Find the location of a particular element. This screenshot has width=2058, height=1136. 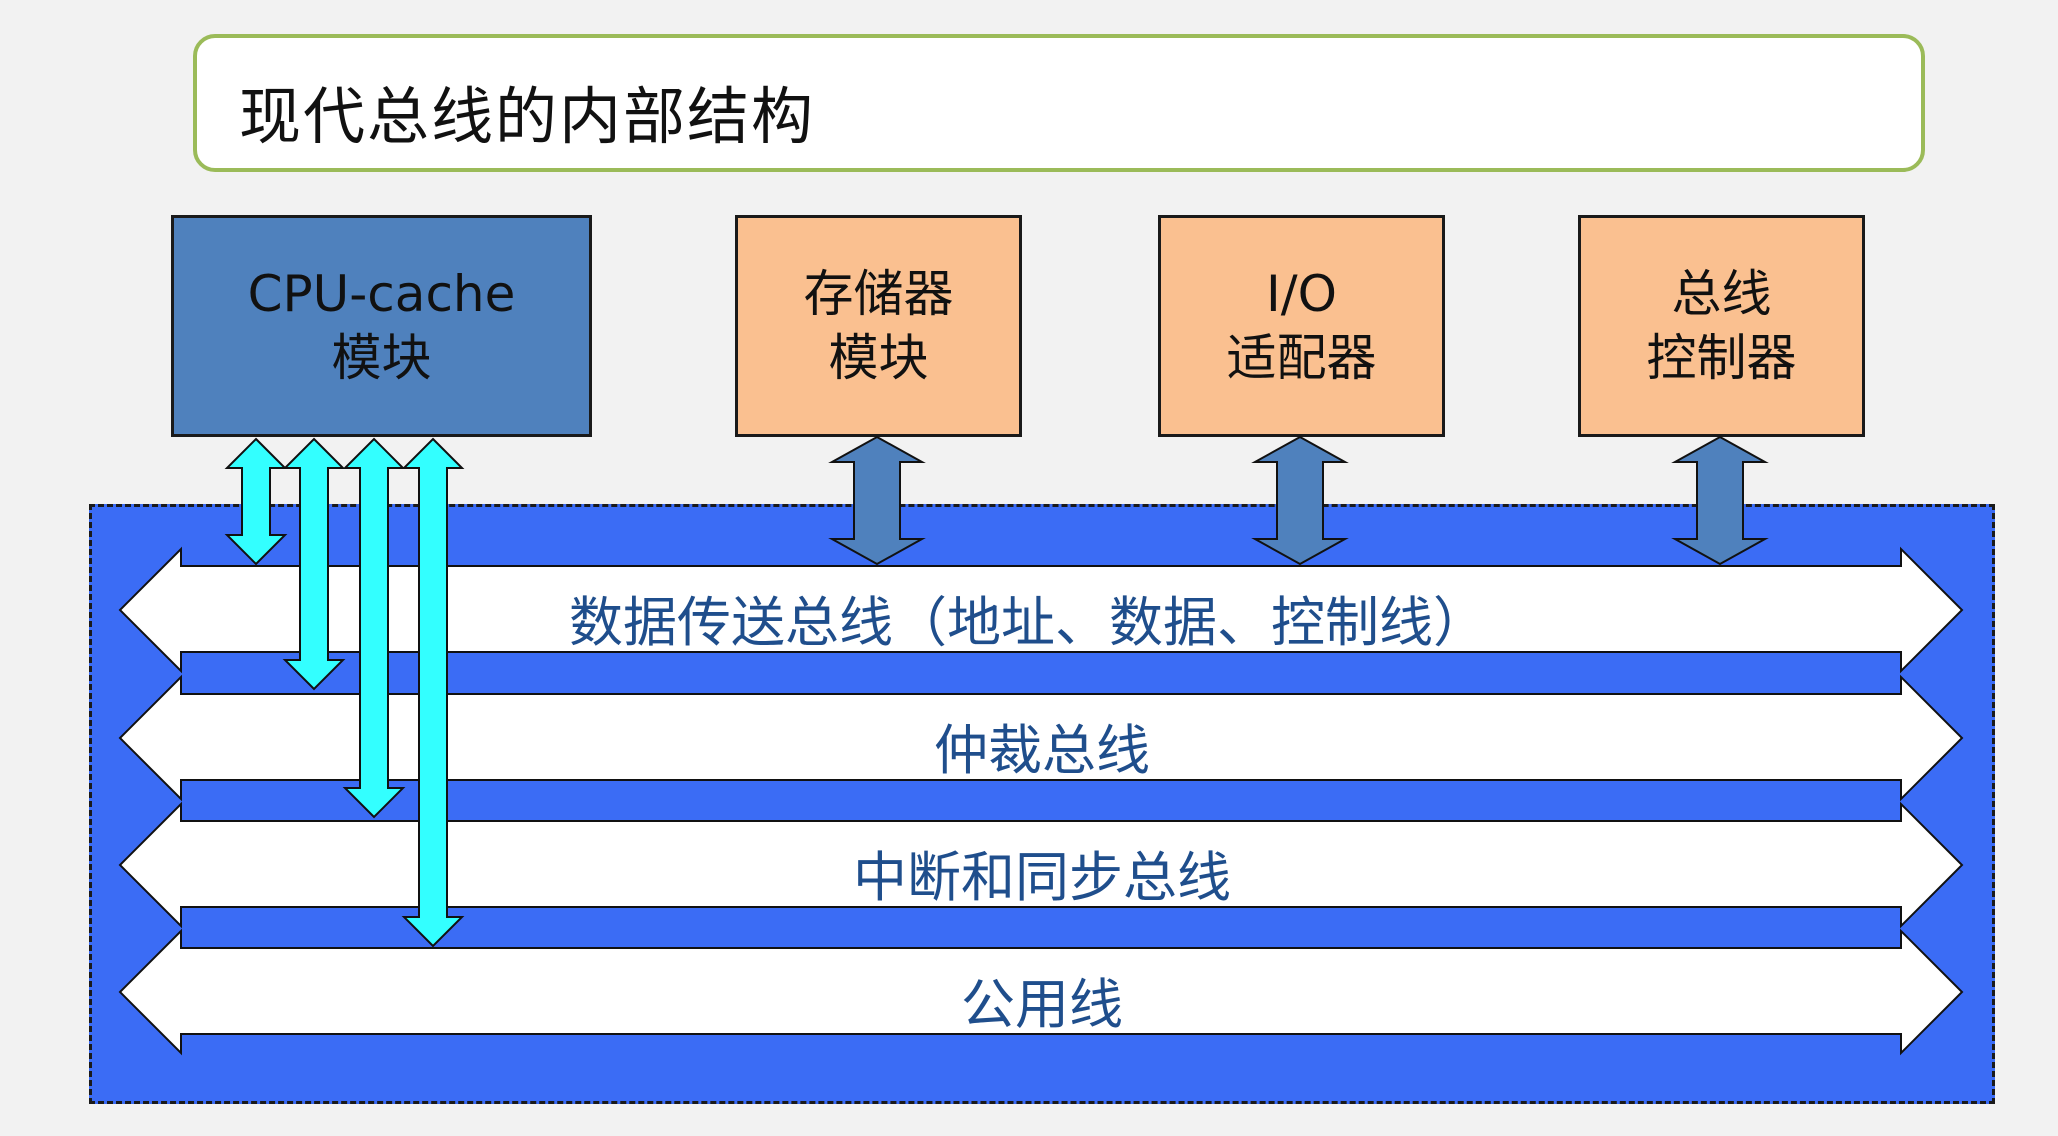

controller-connector-arrow is located at coordinates (1720, 500).